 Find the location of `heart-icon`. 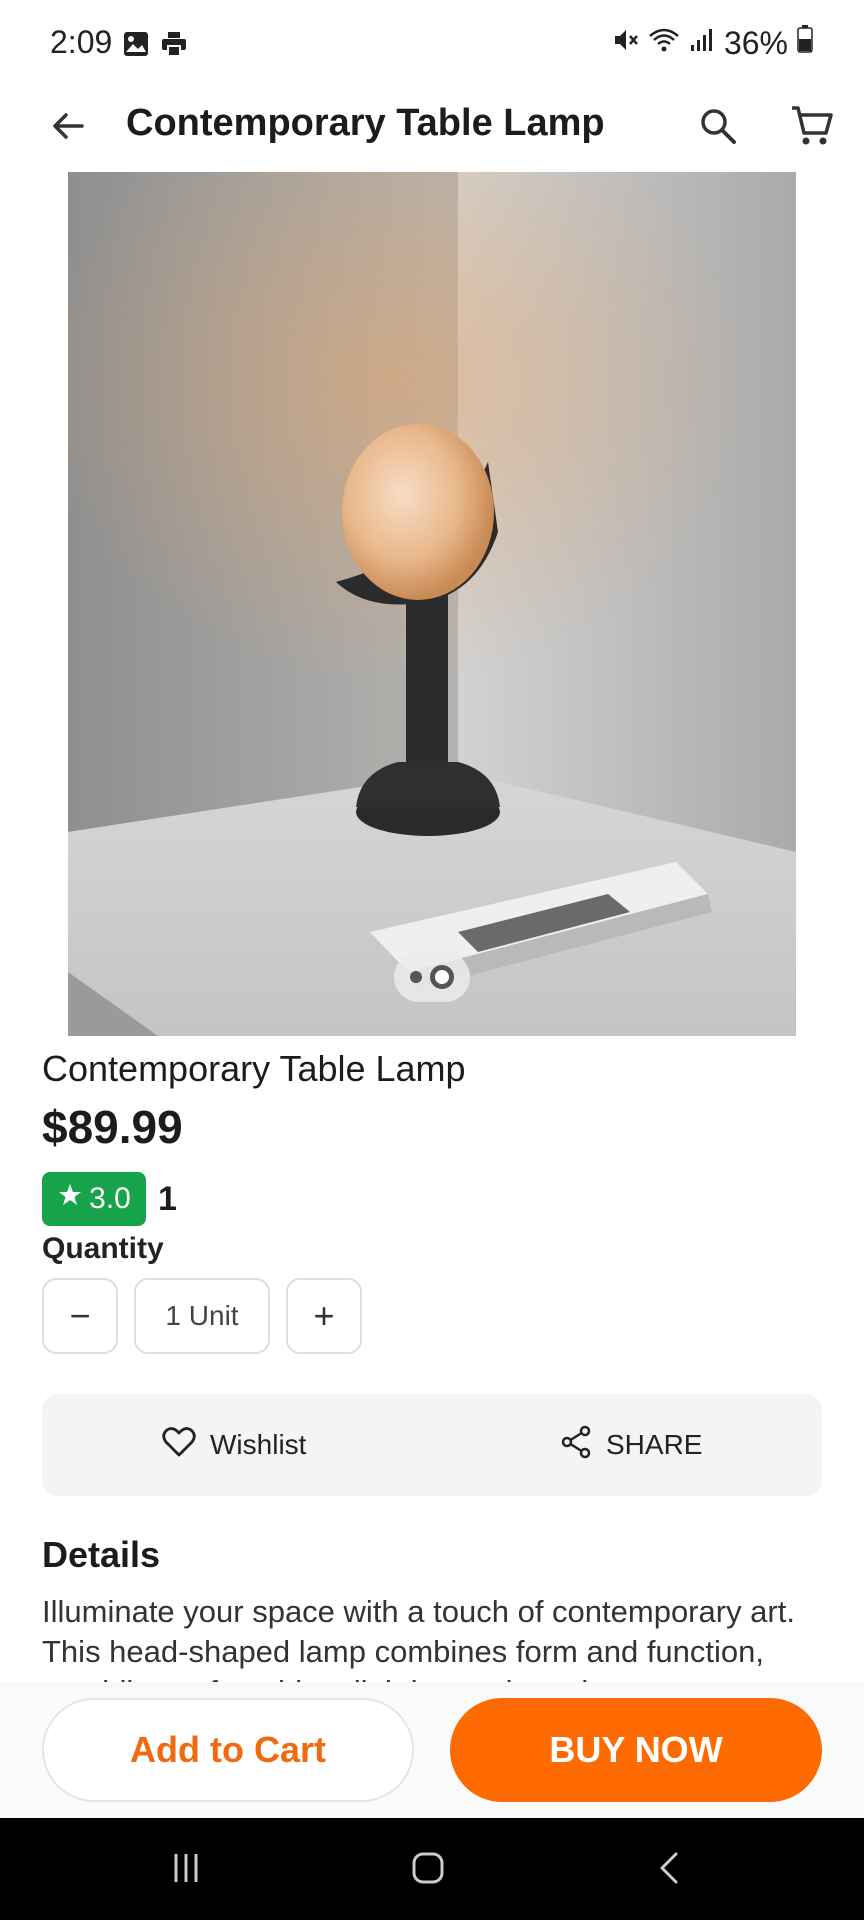

heart-icon is located at coordinates (179, 1445).